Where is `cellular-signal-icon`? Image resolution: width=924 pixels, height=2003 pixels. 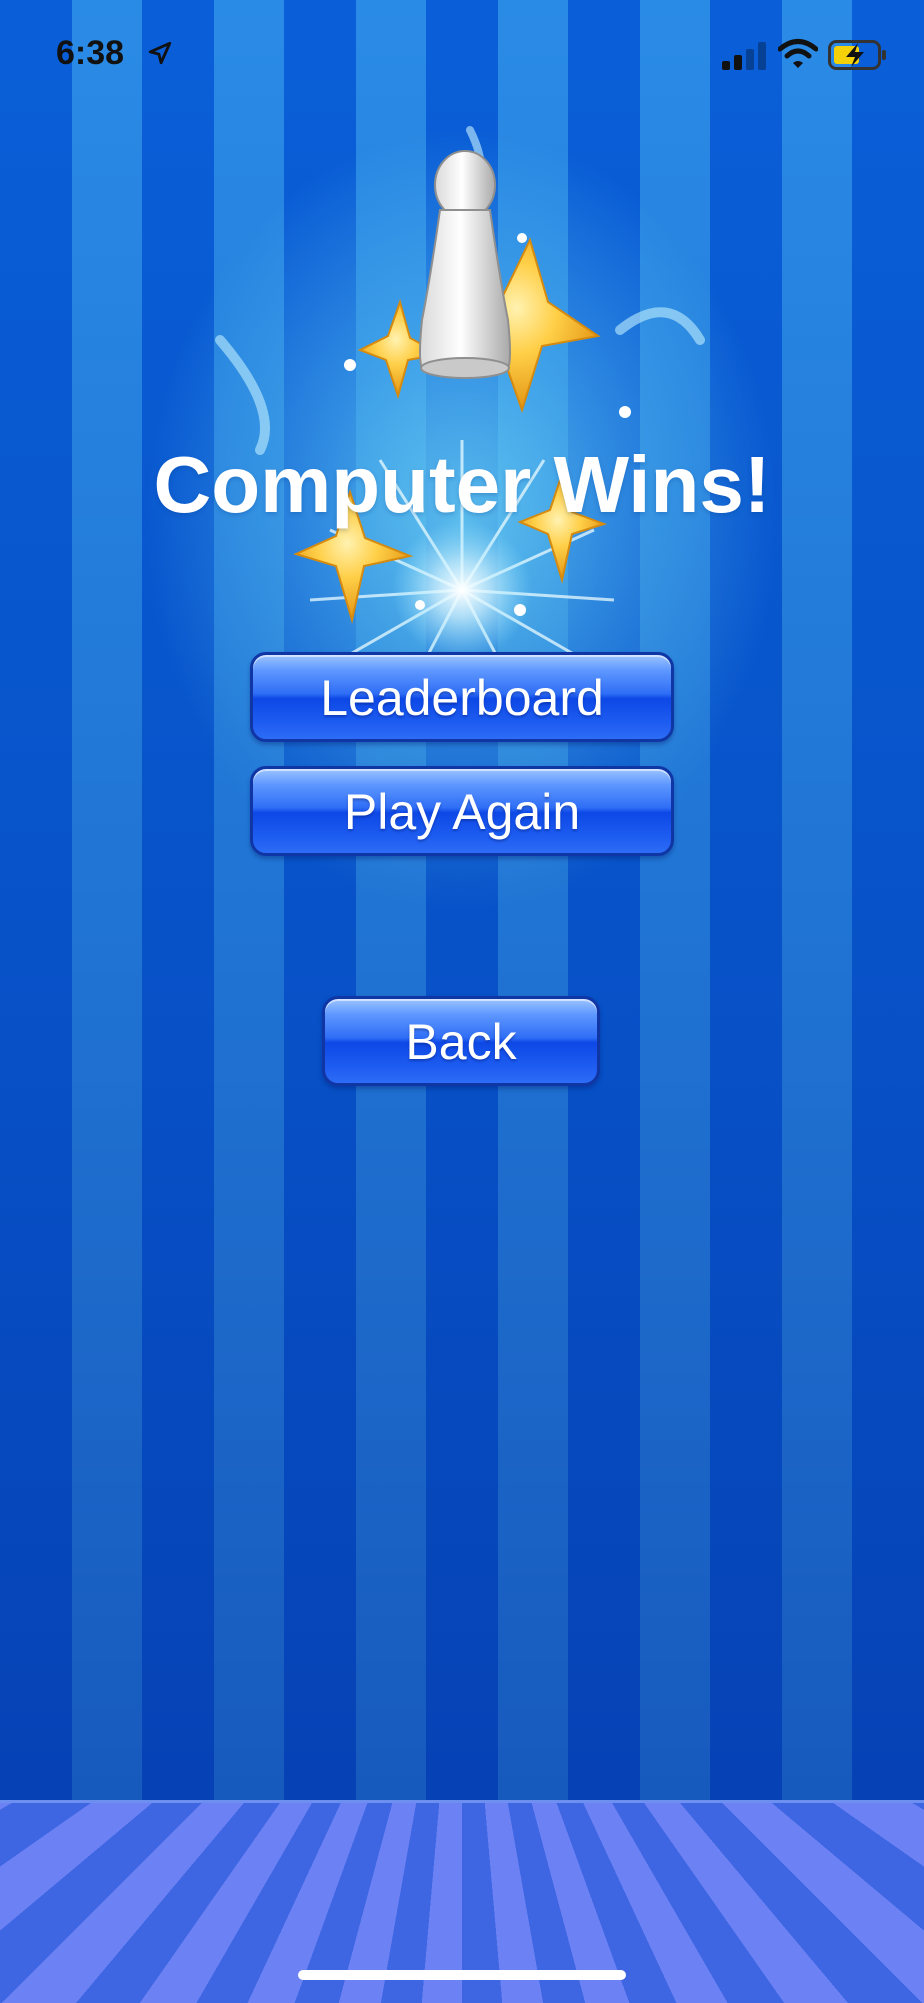
cellular-signal-icon is located at coordinates (744, 56).